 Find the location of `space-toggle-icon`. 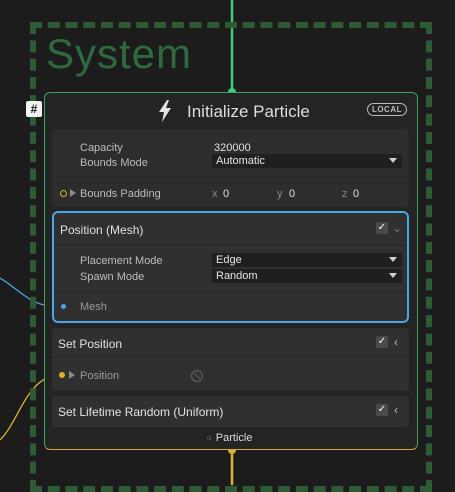

space-toggle-icon is located at coordinates (197, 376).